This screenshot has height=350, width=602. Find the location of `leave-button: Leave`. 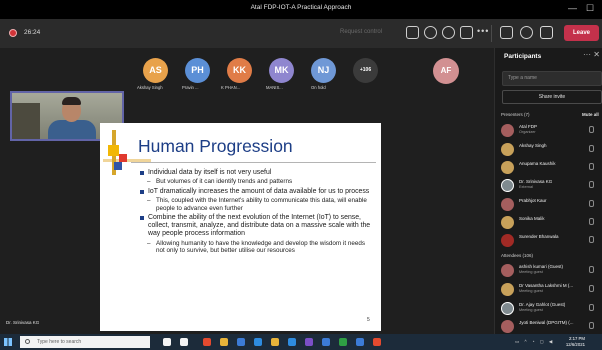

leave-button: Leave is located at coordinates (581, 33).